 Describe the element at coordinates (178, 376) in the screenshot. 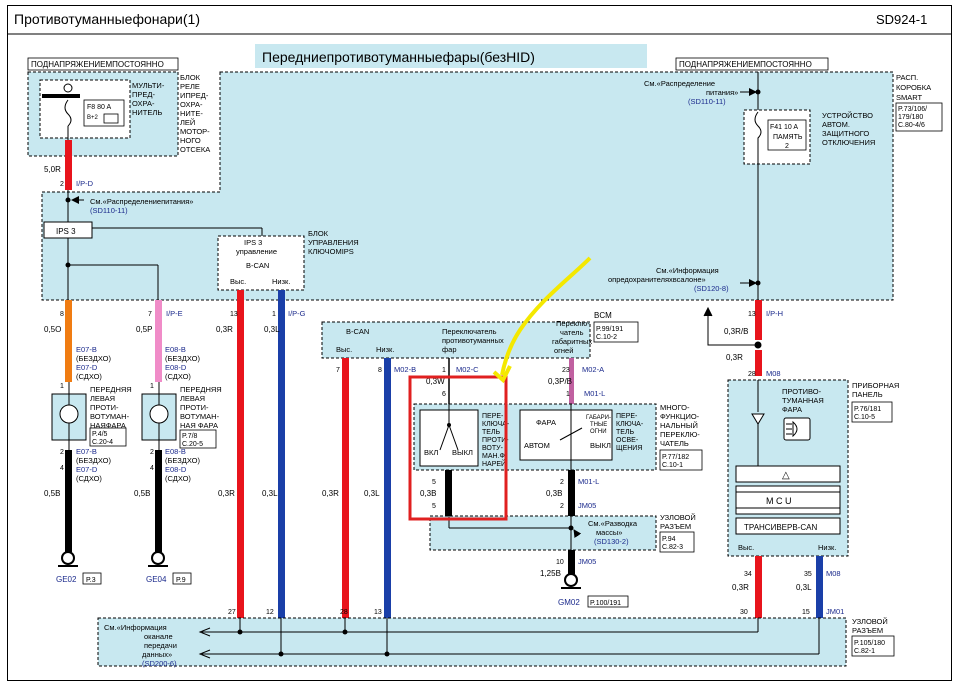

I see `svg-text: (СДХО)` at that location.